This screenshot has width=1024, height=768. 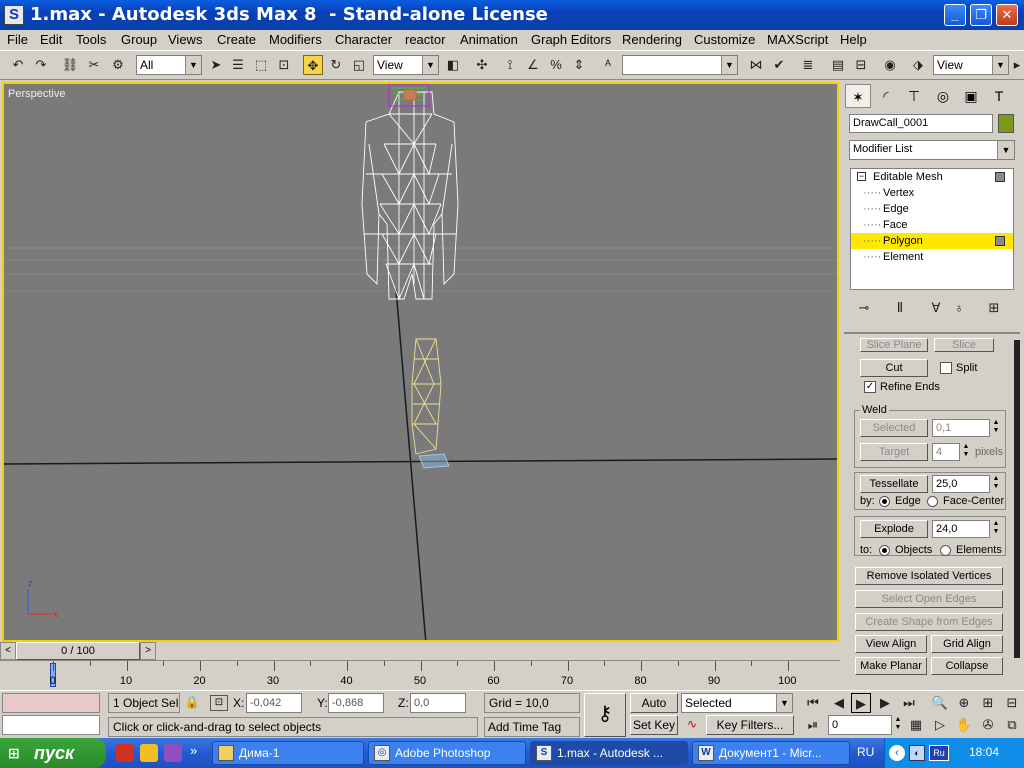 What do you see at coordinates (838, 65) in the screenshot?
I see `curve-editor-icon: ▤` at bounding box center [838, 65].